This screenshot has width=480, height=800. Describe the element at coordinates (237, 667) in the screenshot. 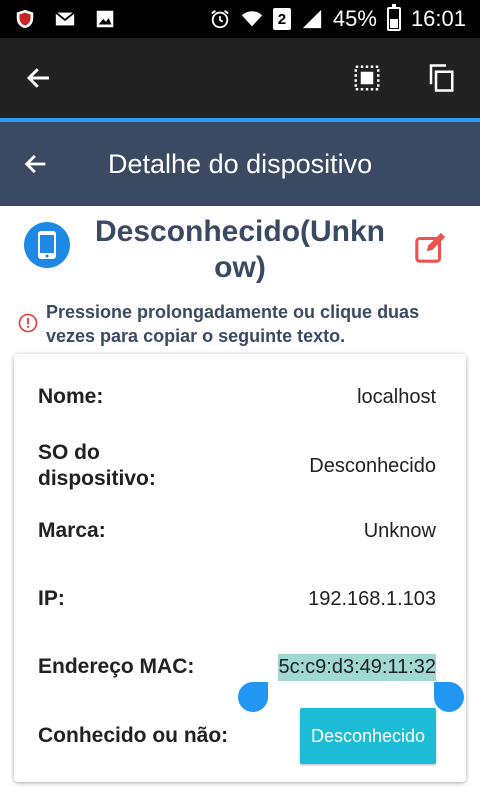

I see `detail-row-mac: Endereço MAC: 5c:c9:d3:49:11:32` at that location.